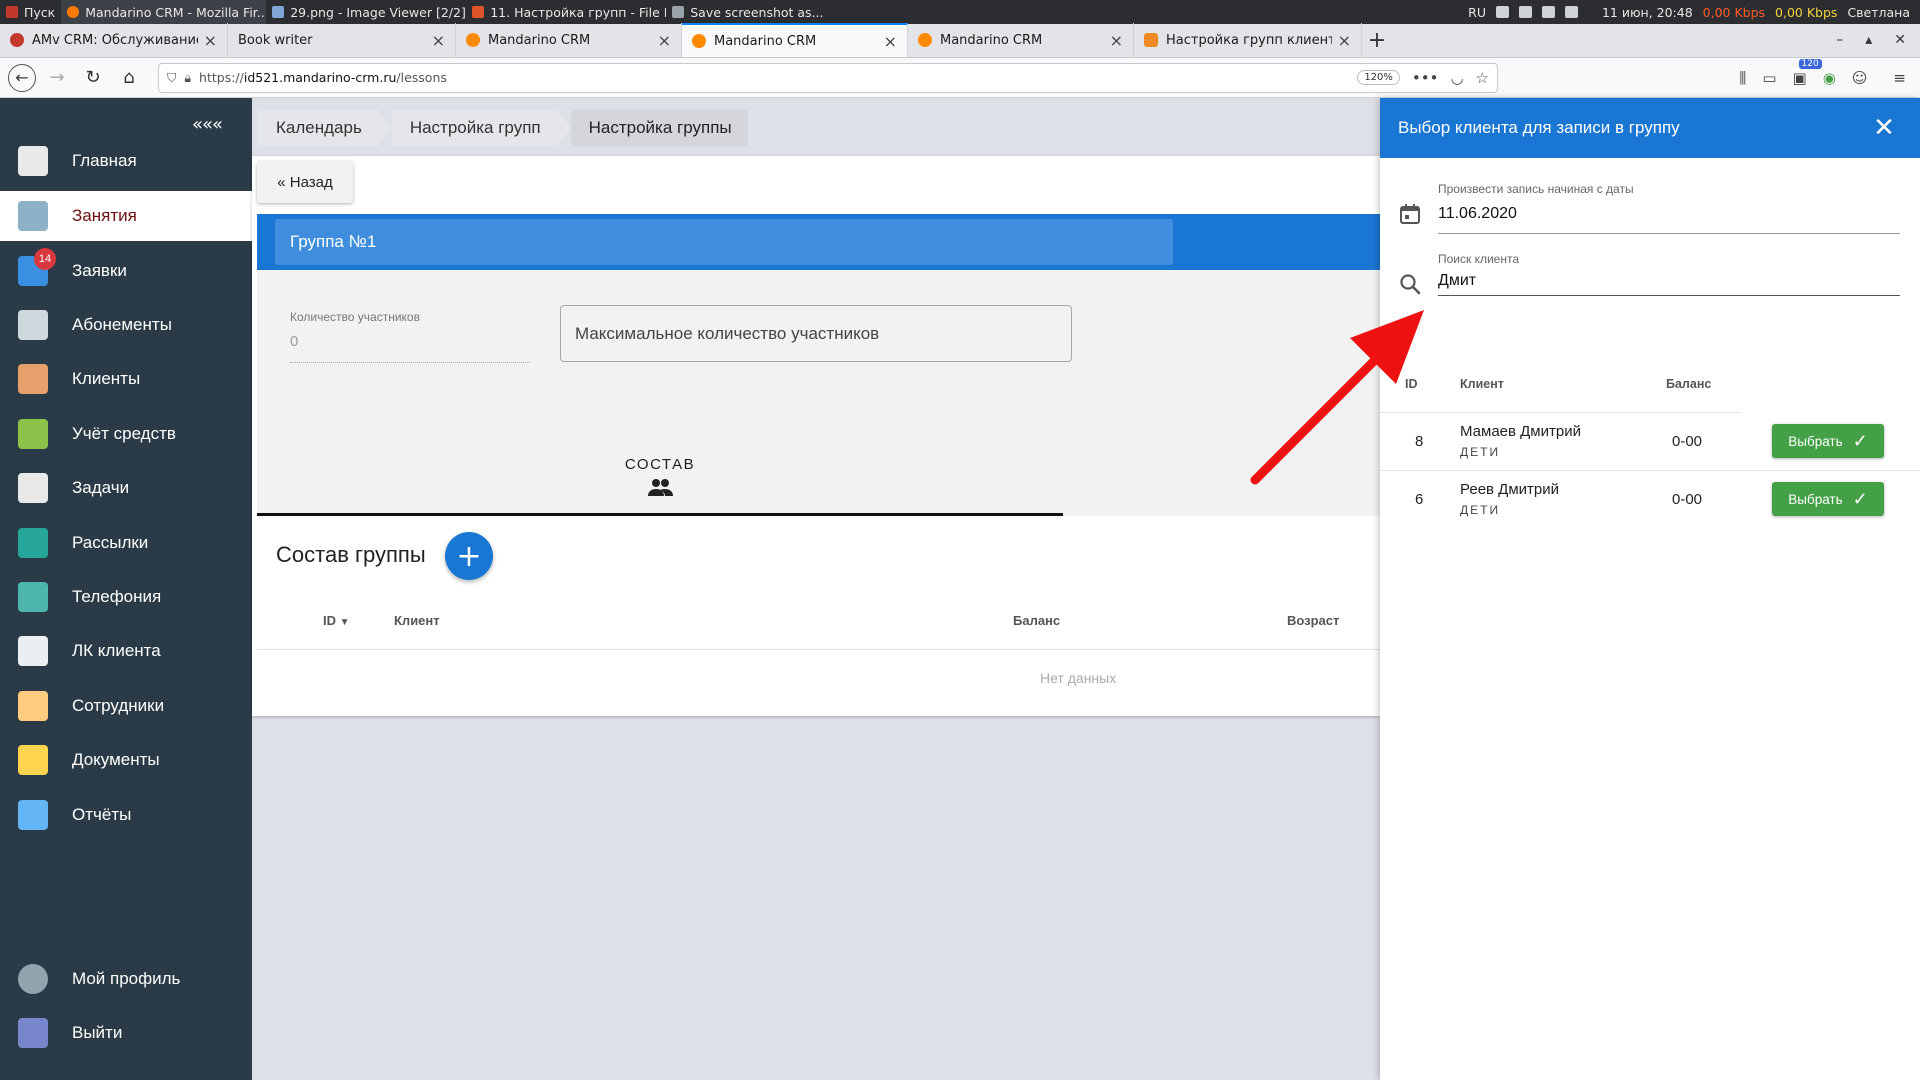  What do you see at coordinates (336, 620) in the screenshot?
I see `column-header-id: ID ▼` at bounding box center [336, 620].